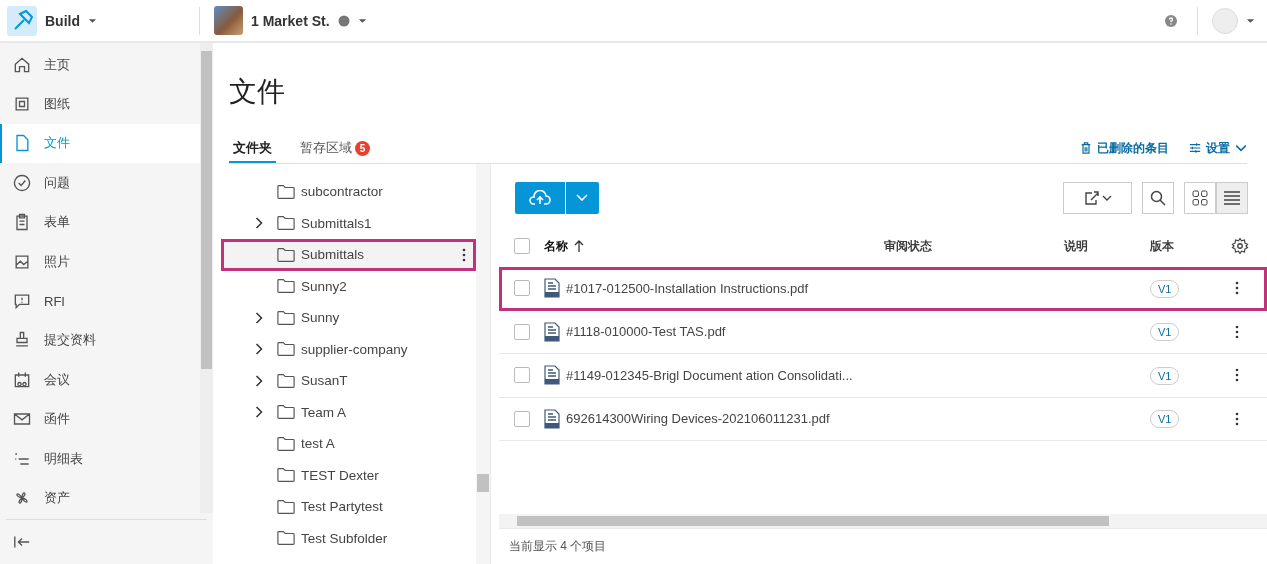 The height and width of the screenshot is (564, 1267). I want to click on folder-item: Submittals1, so click(348, 223).